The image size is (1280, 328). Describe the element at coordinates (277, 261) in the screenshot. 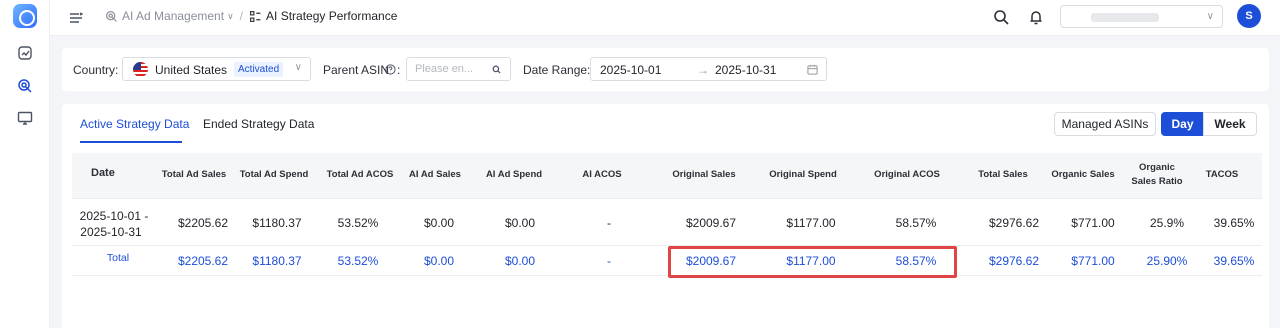

I see `total-total-ad-spend: $1180.37` at that location.